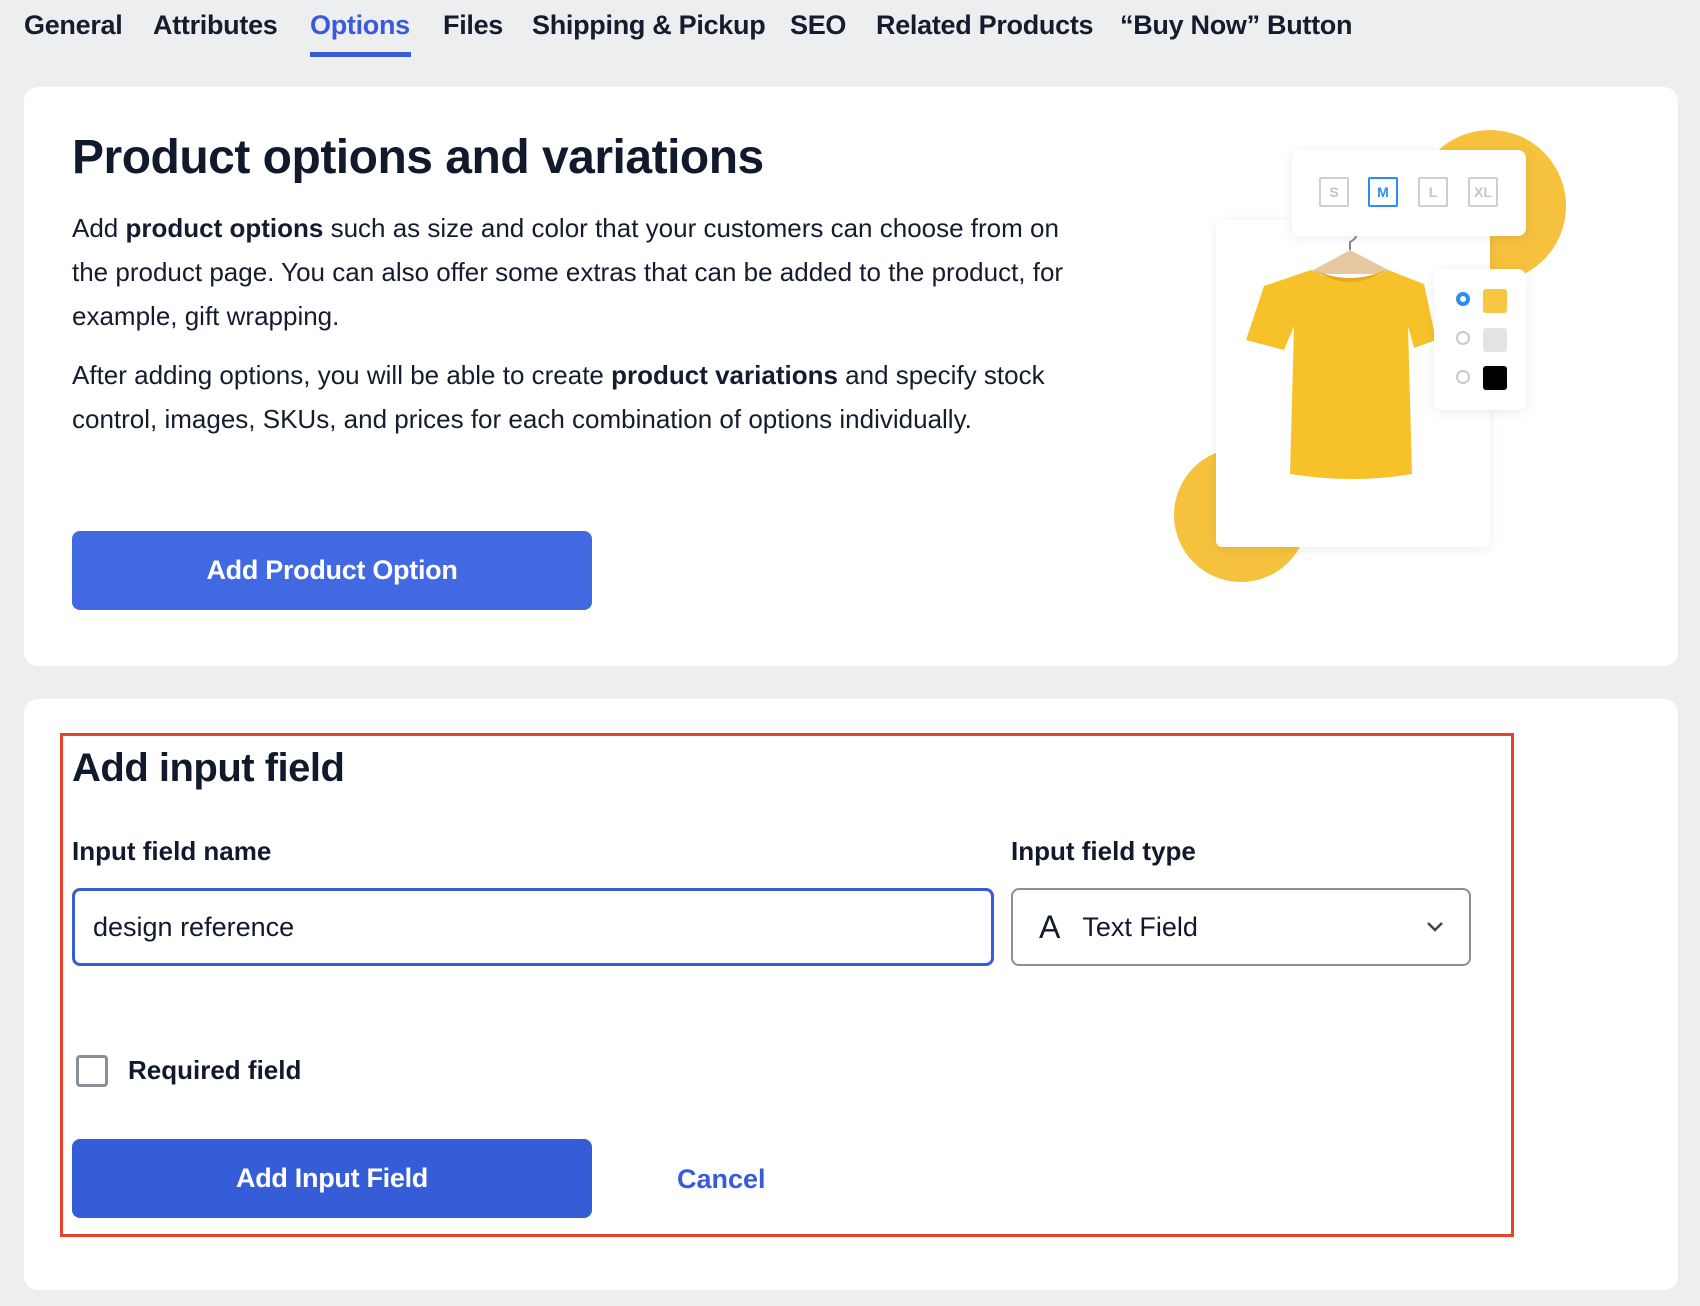 The image size is (1700, 1306). What do you see at coordinates (1483, 192) in the screenshot?
I see `size-option: XL` at bounding box center [1483, 192].